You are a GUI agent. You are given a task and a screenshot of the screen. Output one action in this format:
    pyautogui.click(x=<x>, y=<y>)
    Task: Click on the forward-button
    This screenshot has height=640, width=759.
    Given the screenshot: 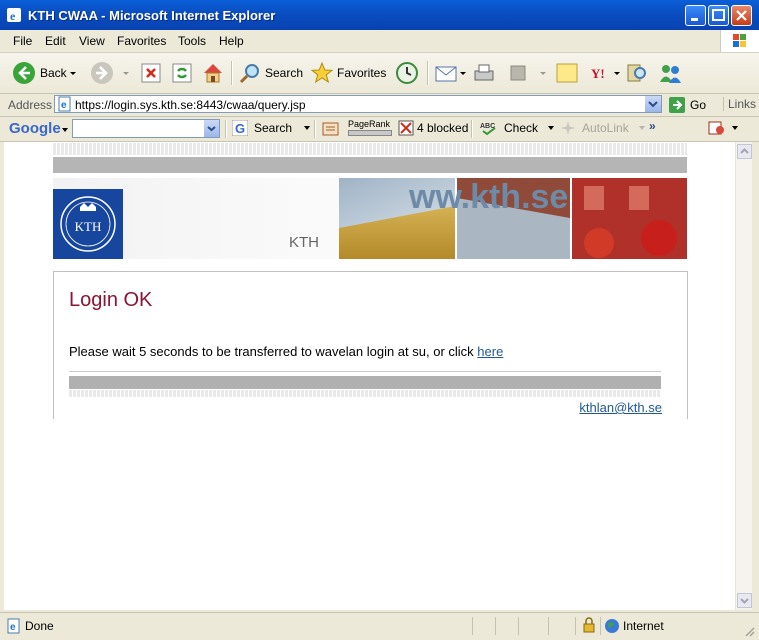 What is the action you would take?
    pyautogui.click(x=111, y=73)
    